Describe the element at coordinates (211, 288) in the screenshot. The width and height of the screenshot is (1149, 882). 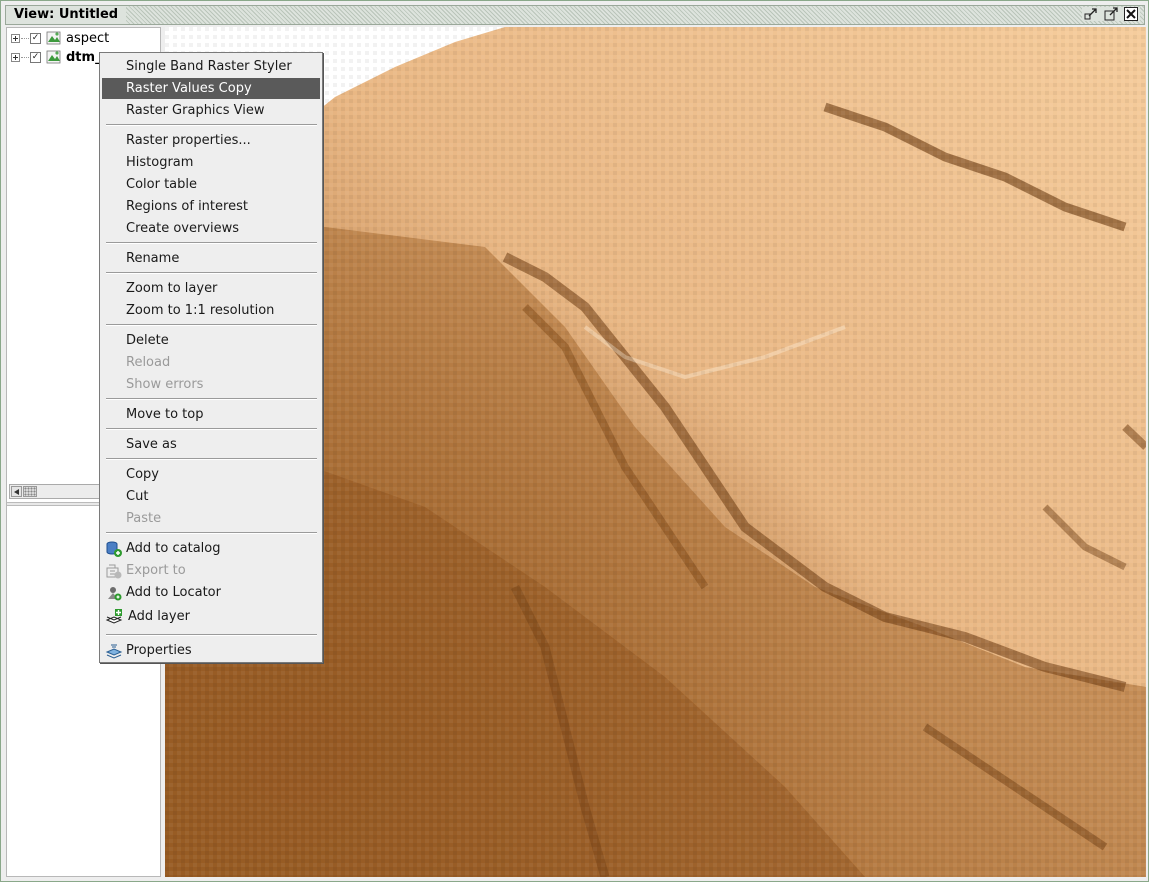
I see `menu-item-zoom-to-layer: Zoom to layer` at that location.